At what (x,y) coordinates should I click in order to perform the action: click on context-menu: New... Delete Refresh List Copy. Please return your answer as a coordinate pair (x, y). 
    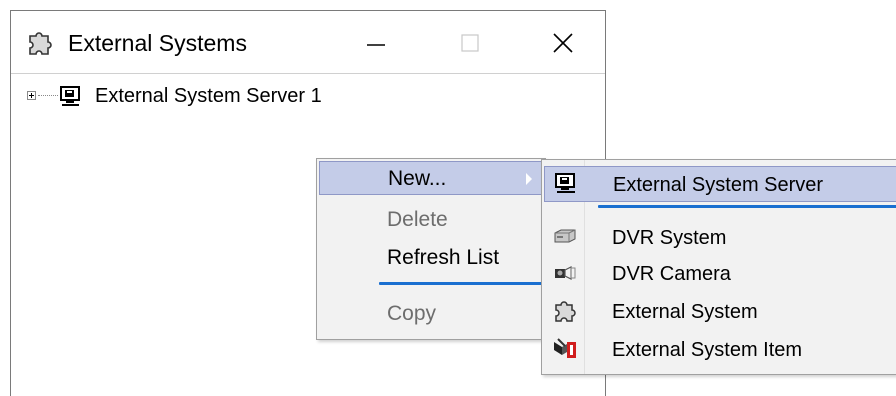
    Looking at the image, I should click on (431, 249).